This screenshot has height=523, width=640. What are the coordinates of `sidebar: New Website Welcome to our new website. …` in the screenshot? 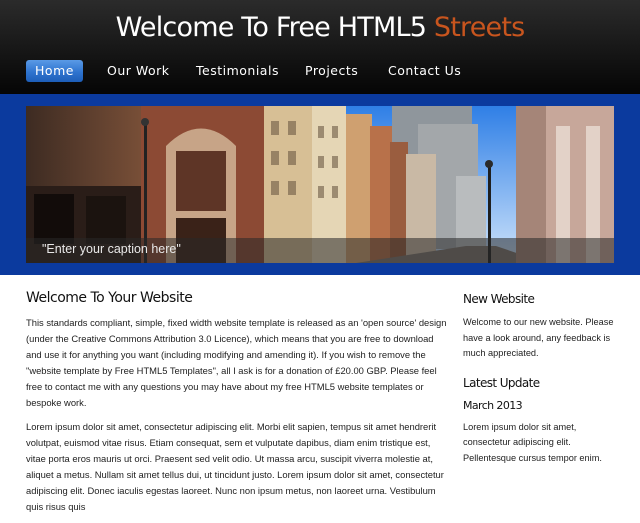 It's located at (539, 386).